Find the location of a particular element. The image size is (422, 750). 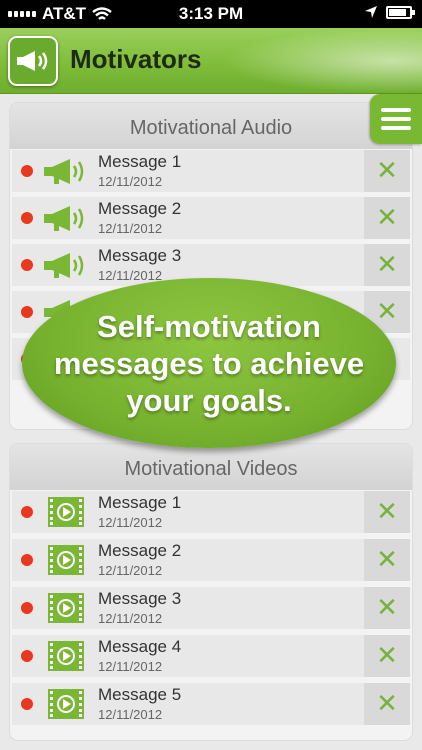

audio-section-title: Motivational Audio is located at coordinates (211, 126).